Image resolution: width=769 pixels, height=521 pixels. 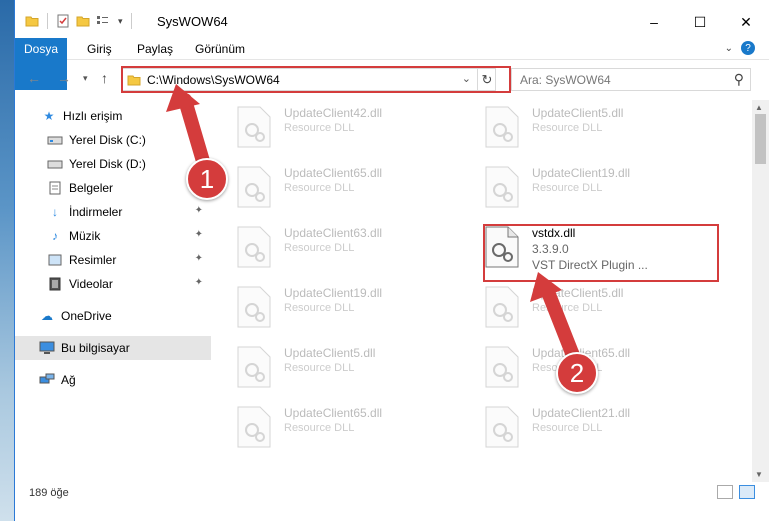 What do you see at coordinates (207, 179) in the screenshot?
I see `step-1-badge: 1` at bounding box center [207, 179].